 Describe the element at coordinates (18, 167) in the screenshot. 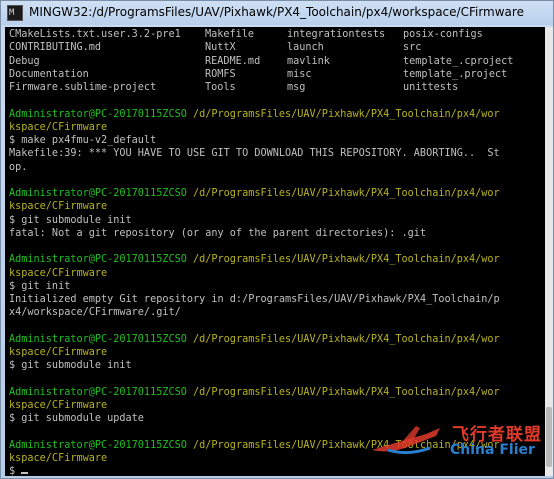

I see `output-line: op.` at that location.